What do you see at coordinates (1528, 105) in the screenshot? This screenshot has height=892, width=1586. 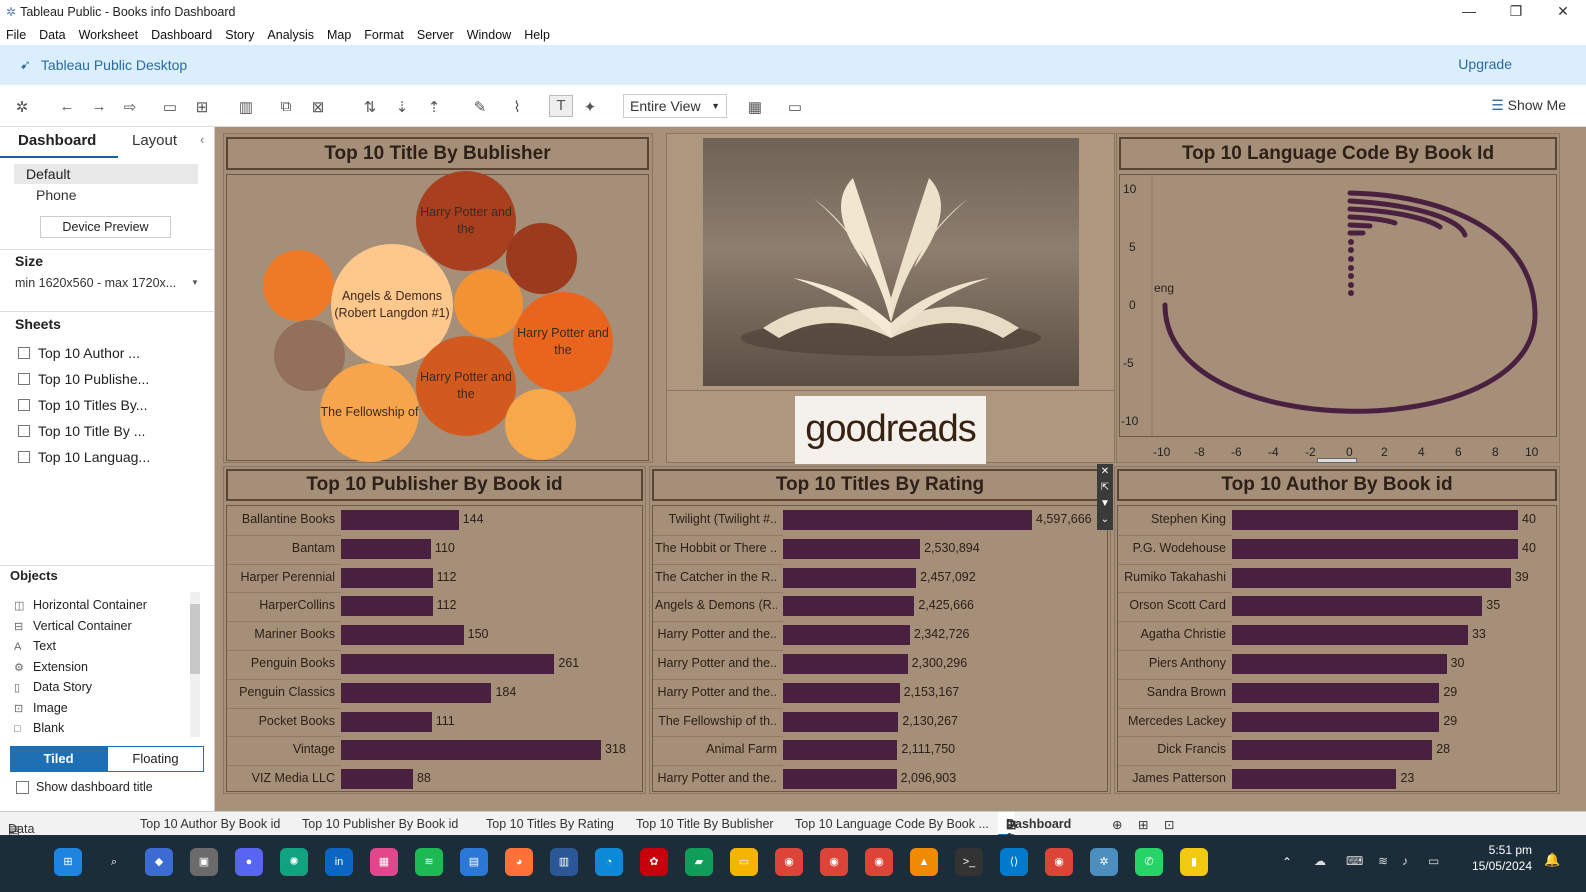 I see `show-me-button: ☰ Show Me` at bounding box center [1528, 105].